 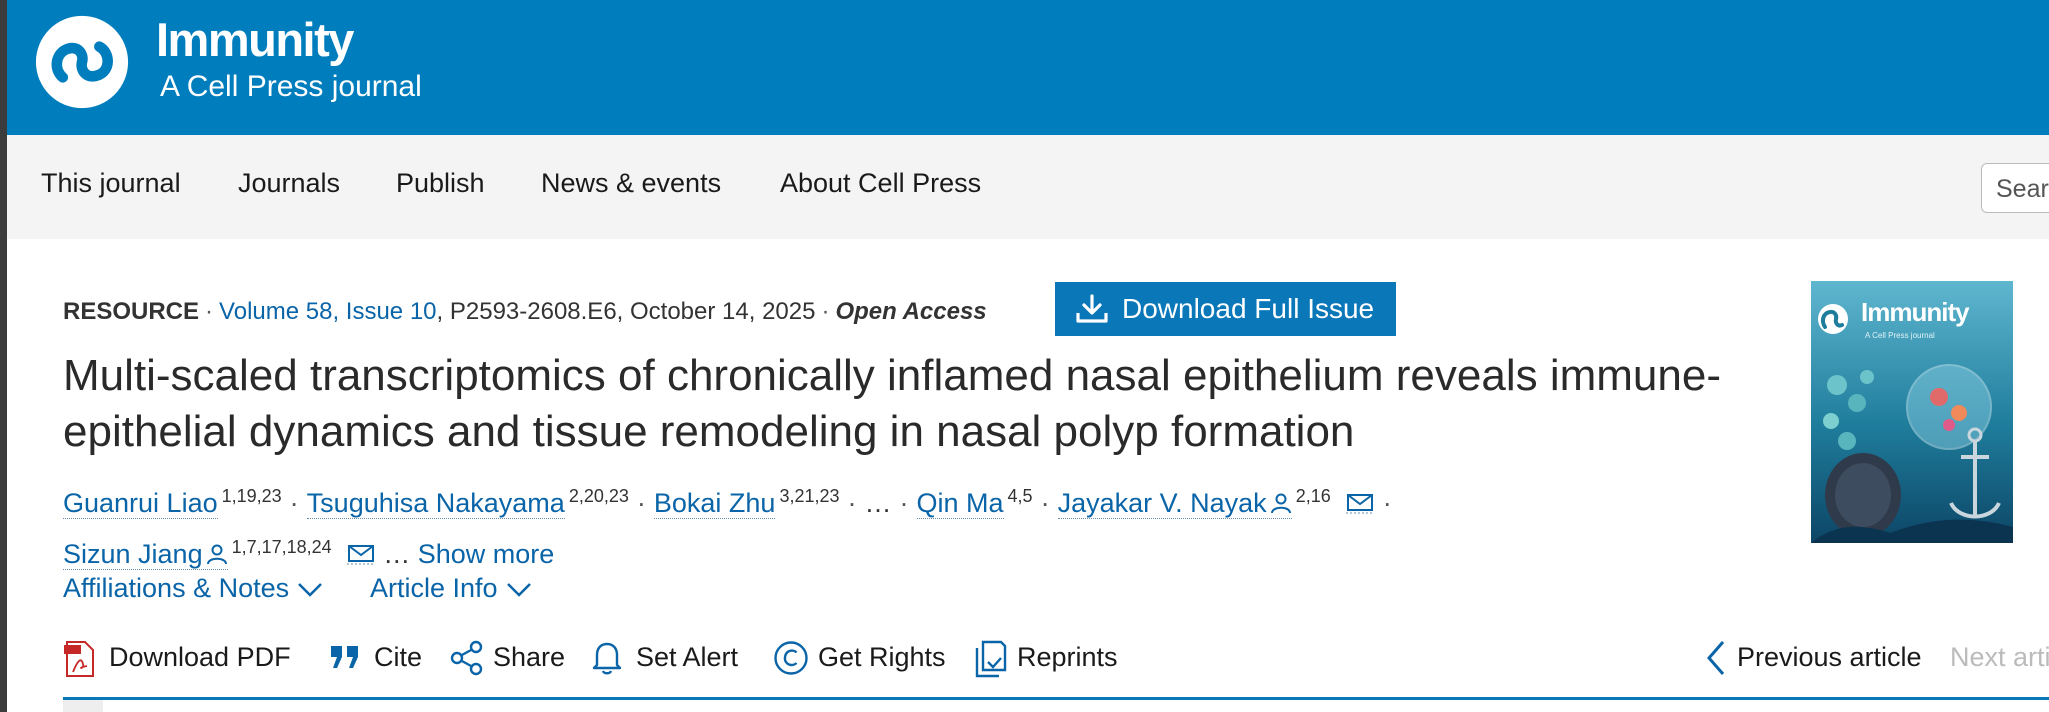 What do you see at coordinates (880, 183) in the screenshot?
I see `nav-about-cell-press: About Cell Press` at bounding box center [880, 183].